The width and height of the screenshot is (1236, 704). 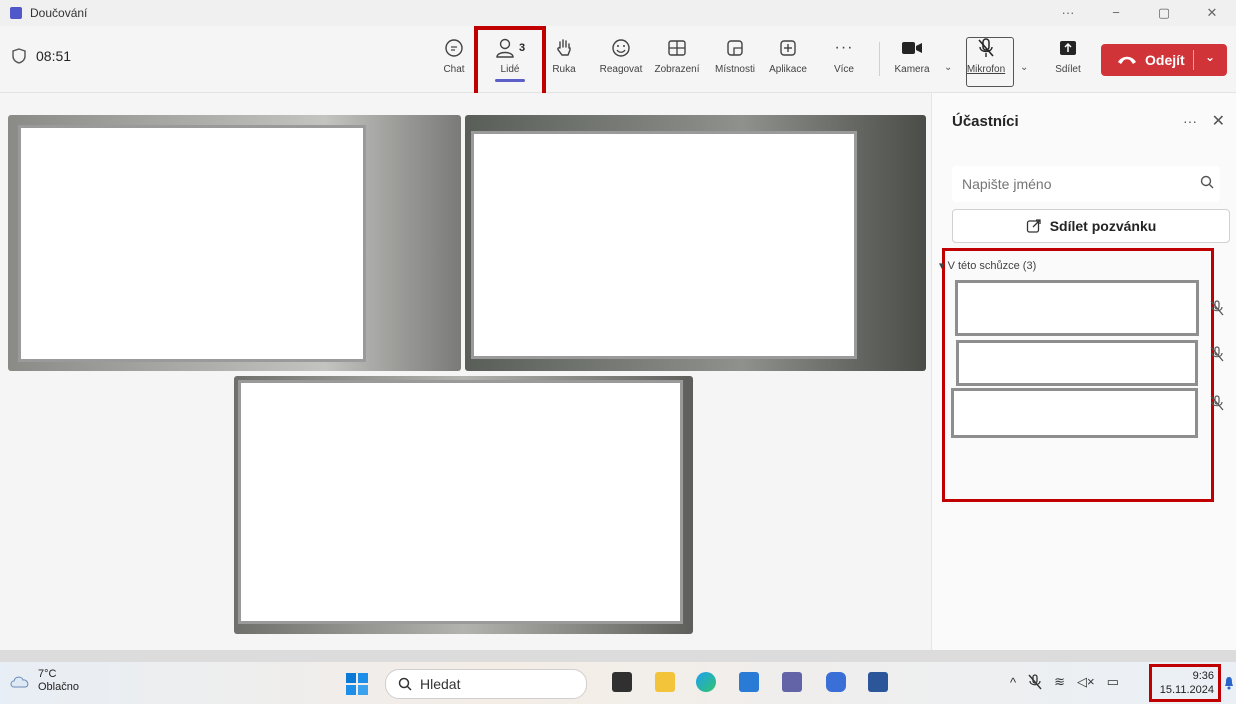 What do you see at coordinates (58, 687) in the screenshot?
I see `weather-condition: Oblačno` at bounding box center [58, 687].